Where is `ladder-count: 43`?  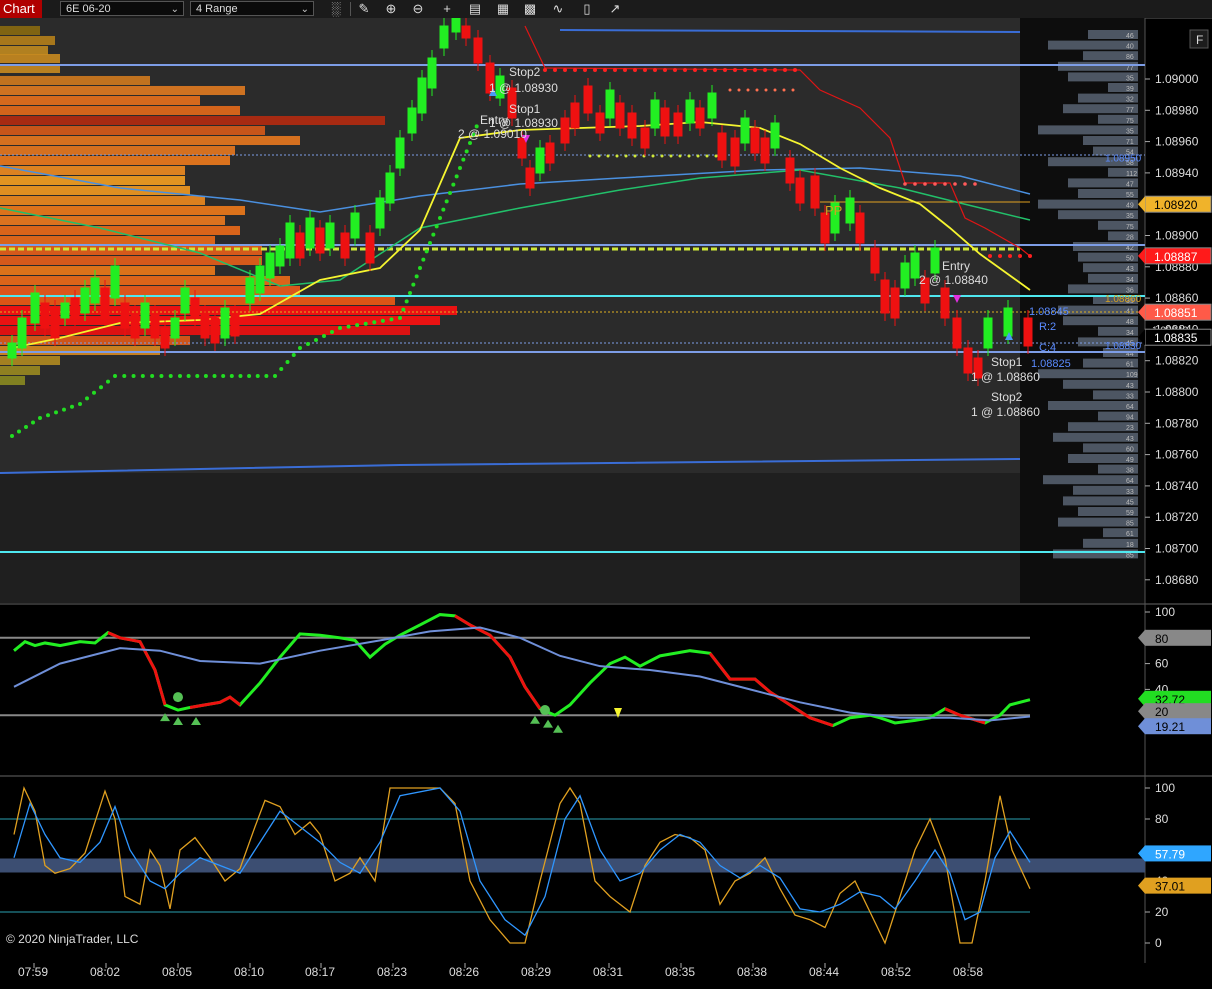
ladder-count: 43 is located at coordinates (1130, 386).